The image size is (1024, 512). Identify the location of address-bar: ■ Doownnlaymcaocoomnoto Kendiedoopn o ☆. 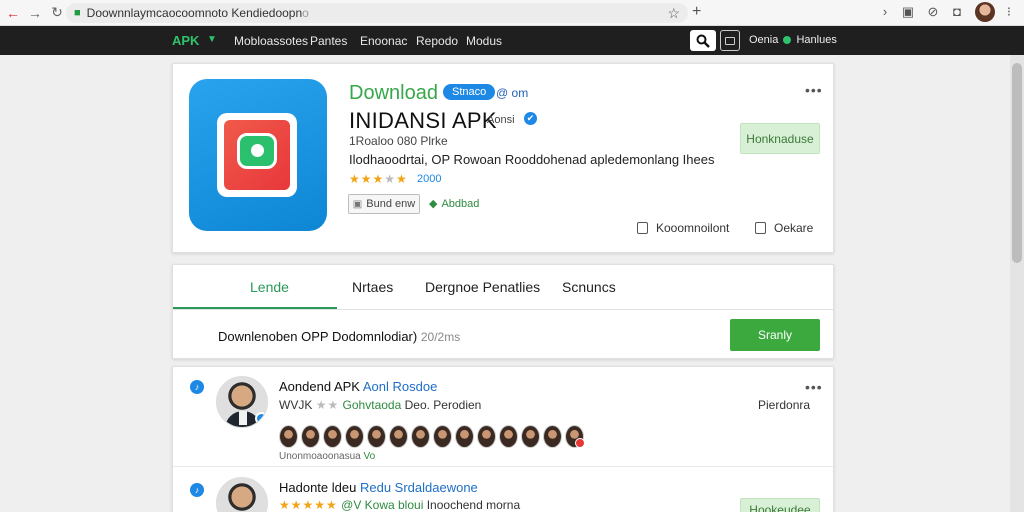
(377, 13).